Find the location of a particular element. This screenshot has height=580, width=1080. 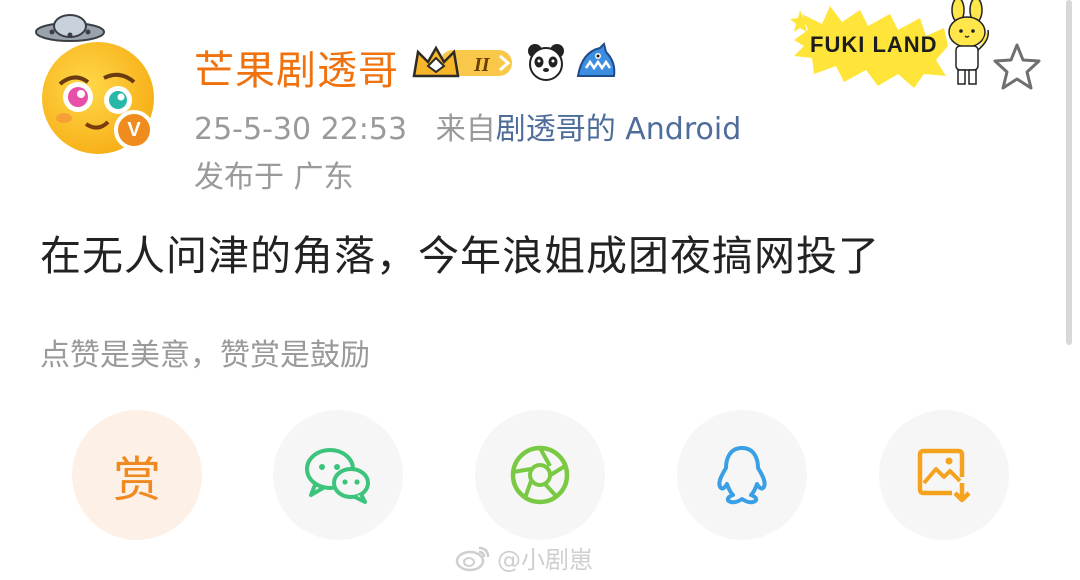

shark-icon is located at coordinates (596, 62).